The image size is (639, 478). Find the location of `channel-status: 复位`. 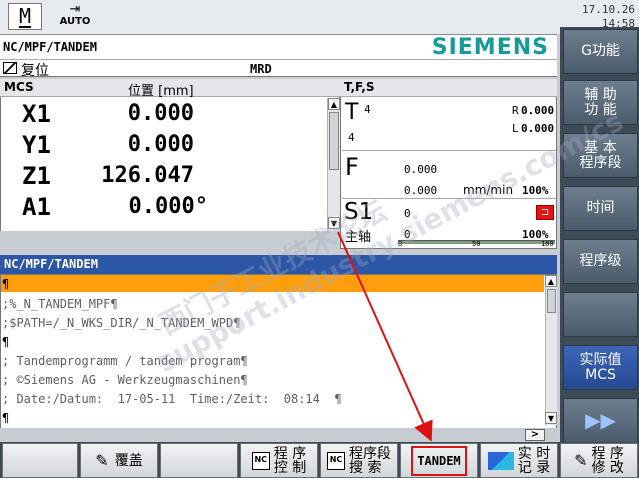

channel-status: 复位 is located at coordinates (35, 71).